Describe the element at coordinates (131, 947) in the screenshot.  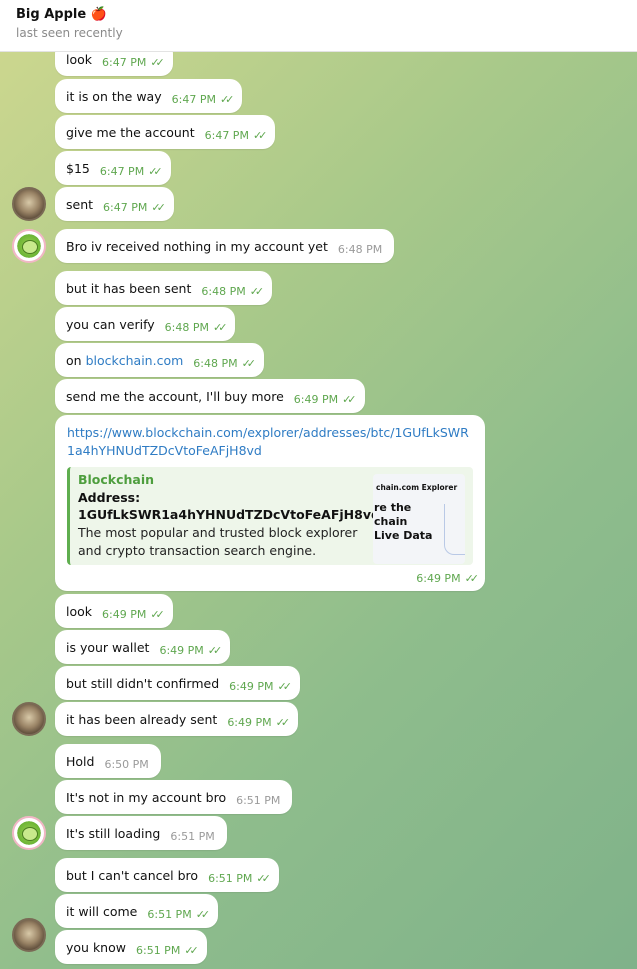
I see `message-bubble: you know 6:51 PM ✓✓` at that location.